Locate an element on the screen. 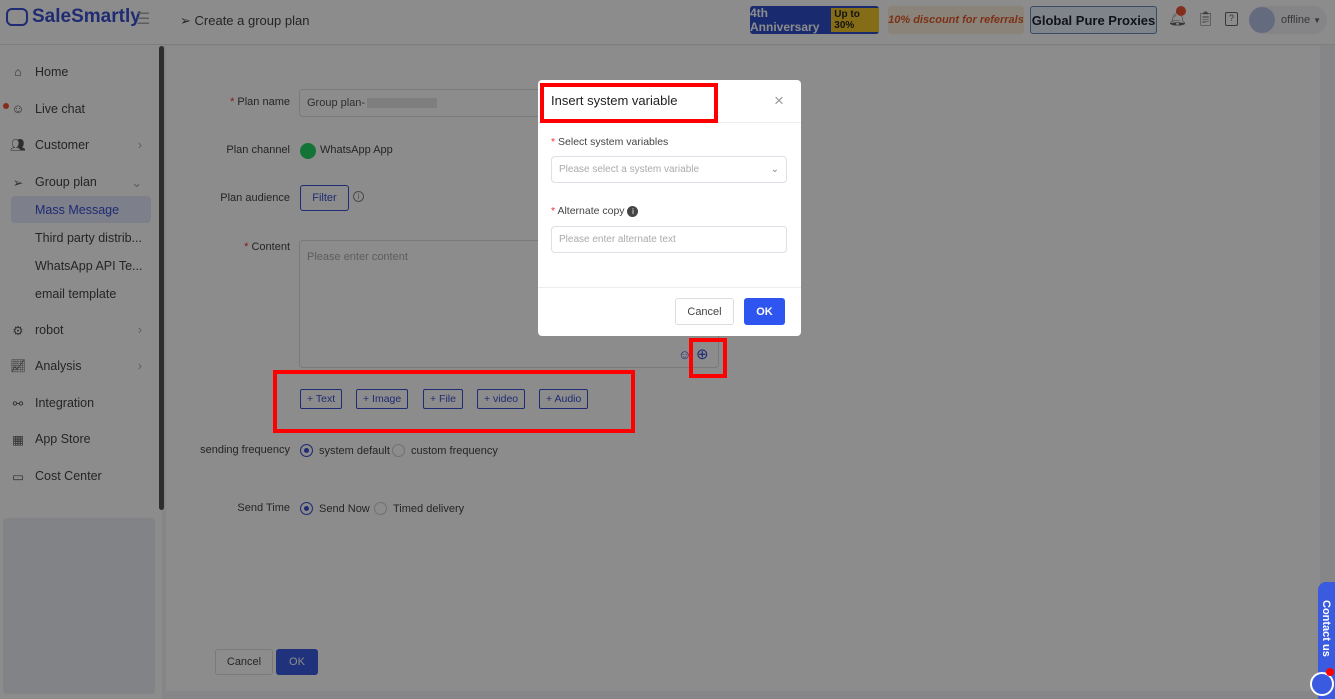 The width and height of the screenshot is (1335, 699). alternate-copy-label: Alternate copy is located at coordinates (591, 211).